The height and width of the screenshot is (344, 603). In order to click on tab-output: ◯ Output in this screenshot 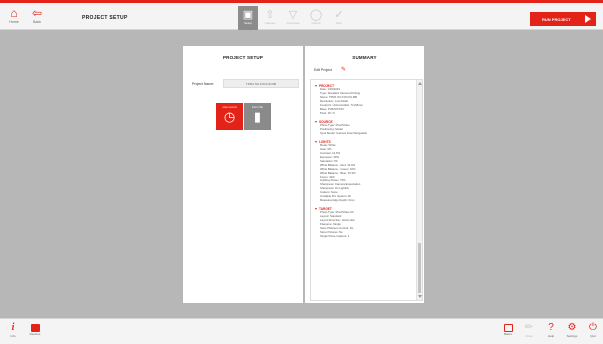, I will do `click(316, 18)`.